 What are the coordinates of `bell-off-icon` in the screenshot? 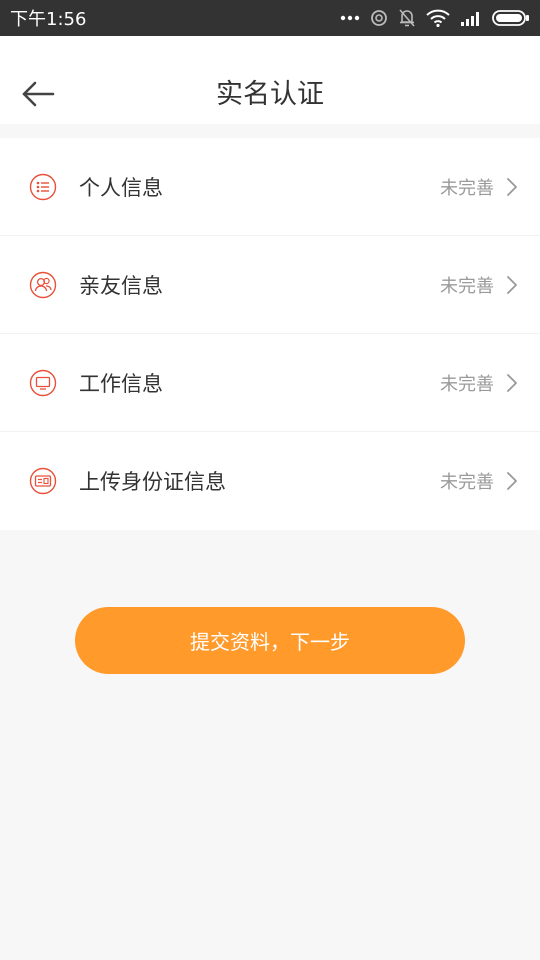 It's located at (407, 18).